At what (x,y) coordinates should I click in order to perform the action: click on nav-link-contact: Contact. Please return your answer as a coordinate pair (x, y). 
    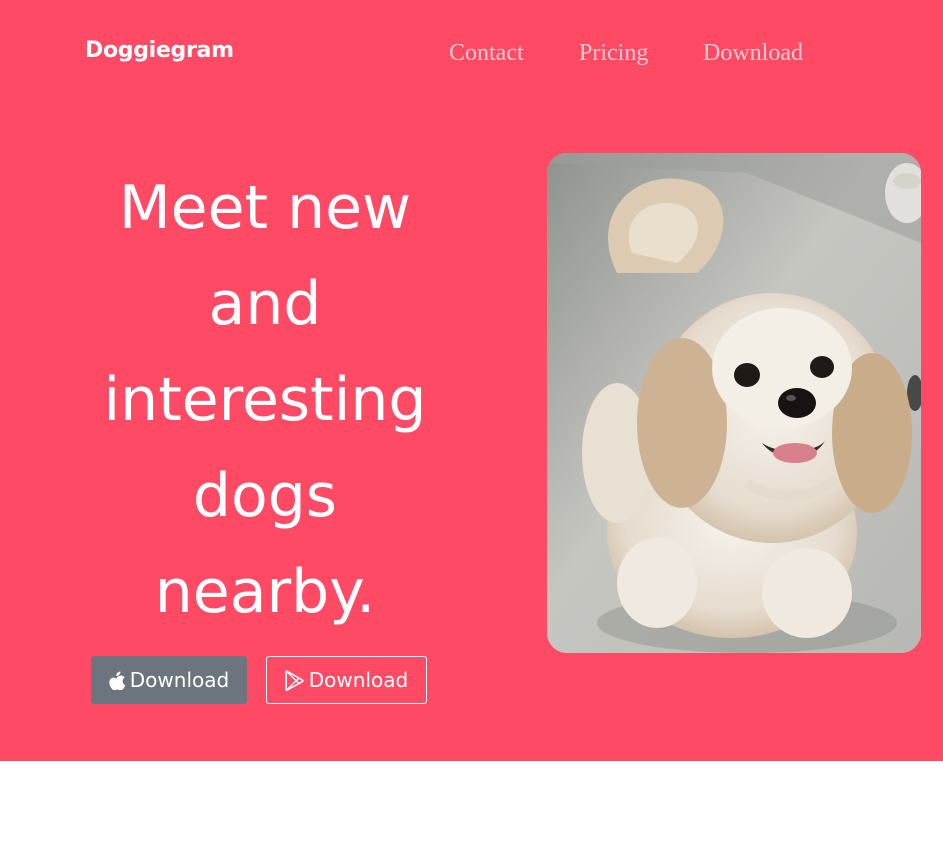
    Looking at the image, I should click on (486, 53).